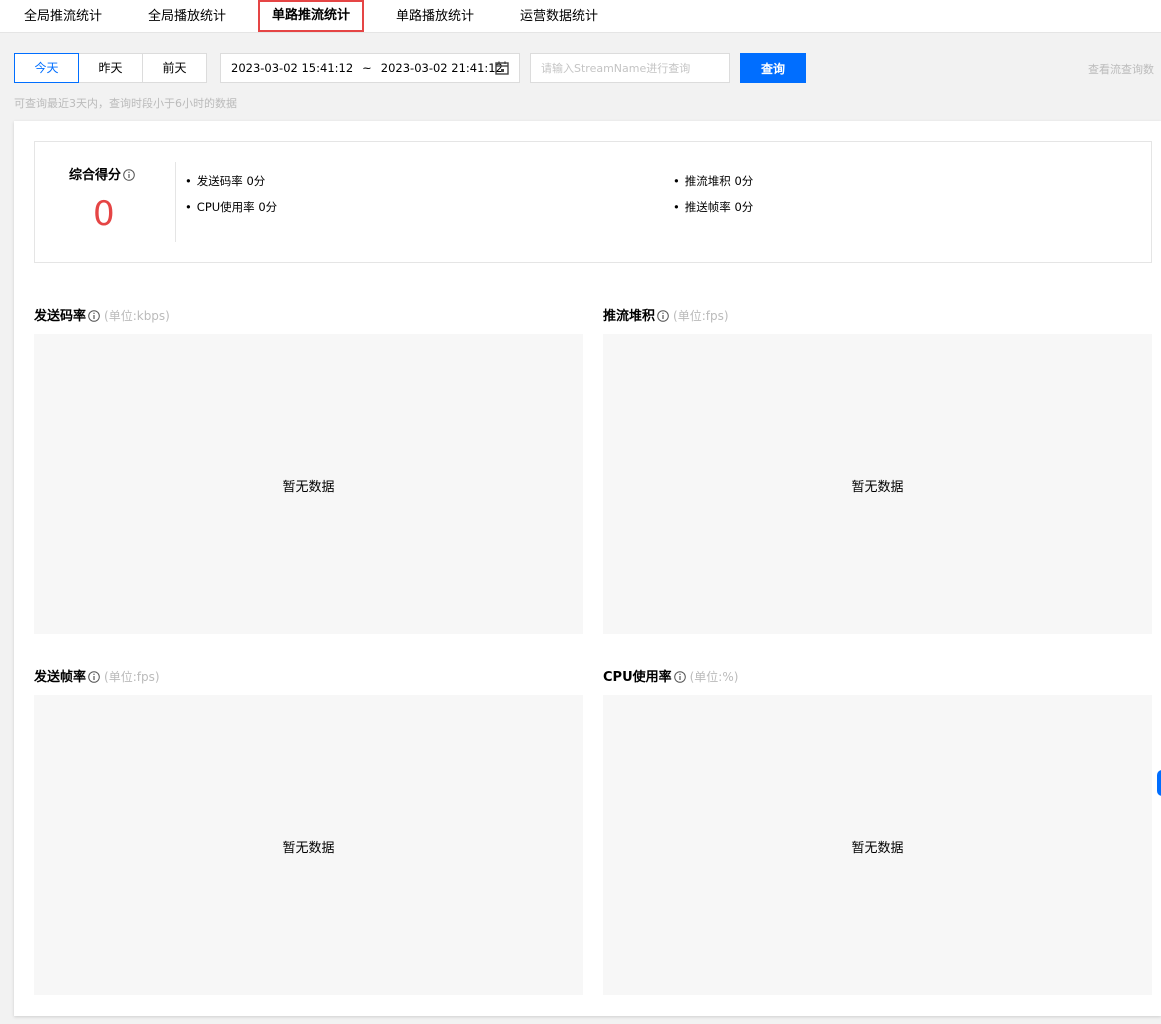 The width and height of the screenshot is (1161, 1024). Describe the element at coordinates (713, 207) in the screenshot. I see `metric-push-framerate: 推送帧率 0分` at that location.